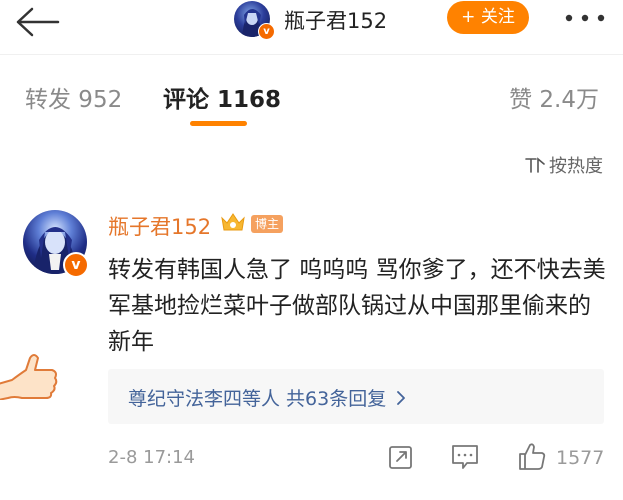  I want to click on comment-time: 2-8 17:14, so click(151, 457).